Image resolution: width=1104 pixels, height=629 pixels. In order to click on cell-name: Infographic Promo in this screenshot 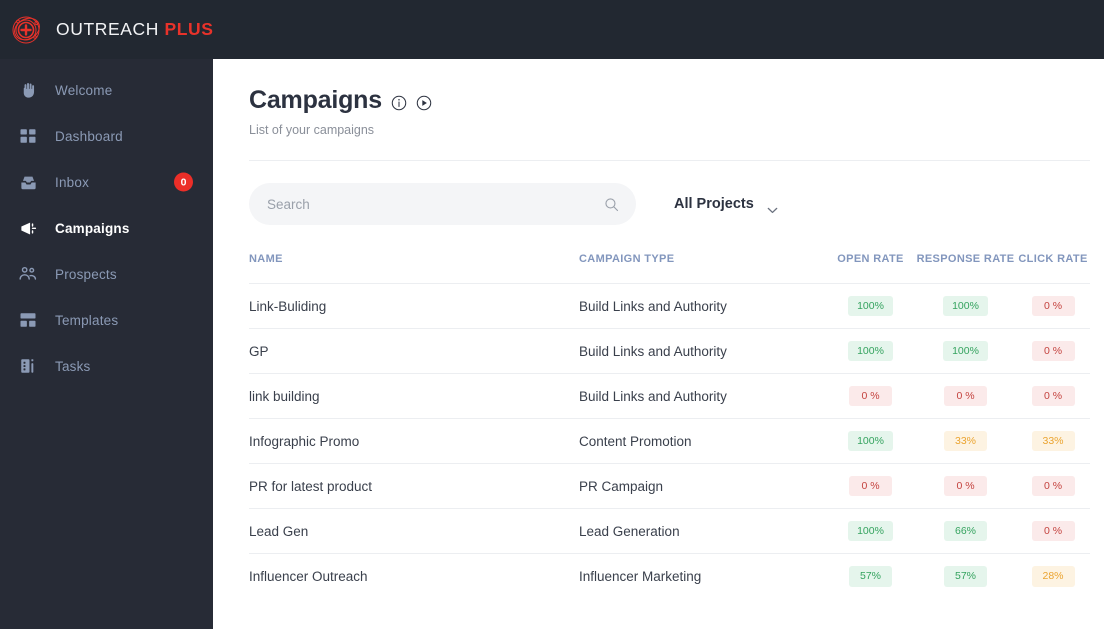, I will do `click(304, 441)`.